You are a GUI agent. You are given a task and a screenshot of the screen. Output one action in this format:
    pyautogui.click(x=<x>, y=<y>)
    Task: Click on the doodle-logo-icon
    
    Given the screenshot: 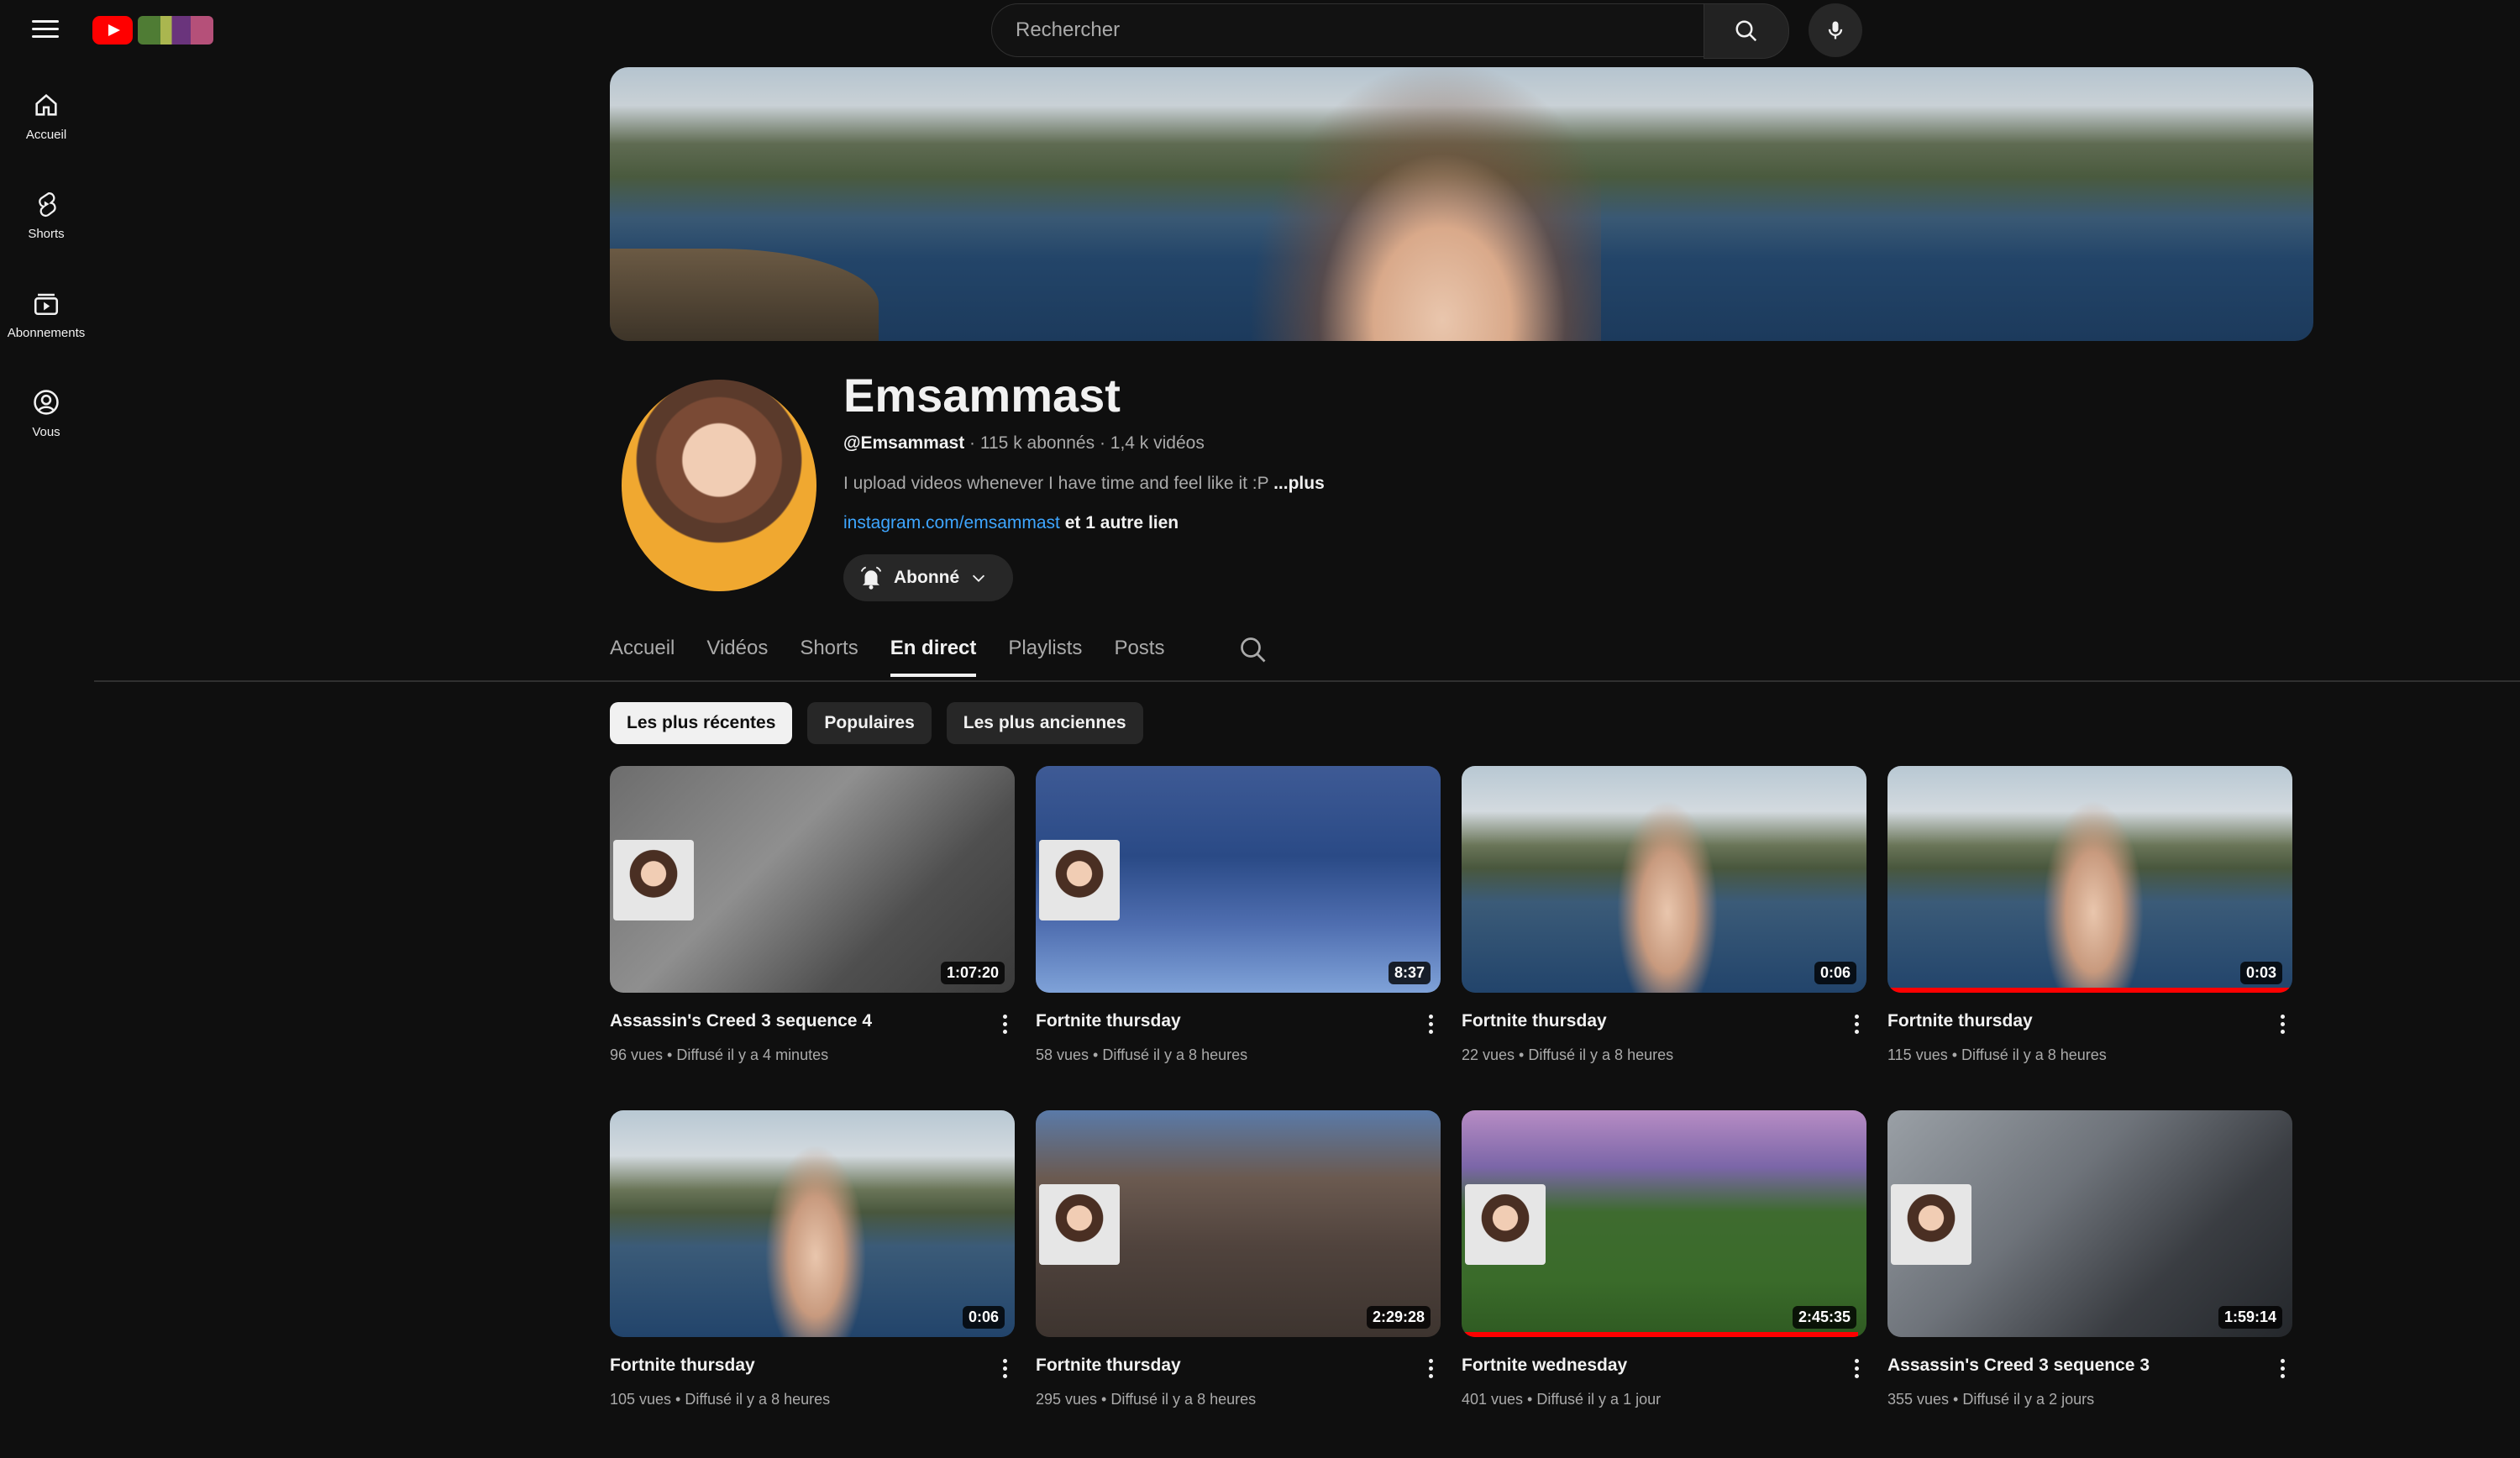 What is the action you would take?
    pyautogui.click(x=175, y=30)
    